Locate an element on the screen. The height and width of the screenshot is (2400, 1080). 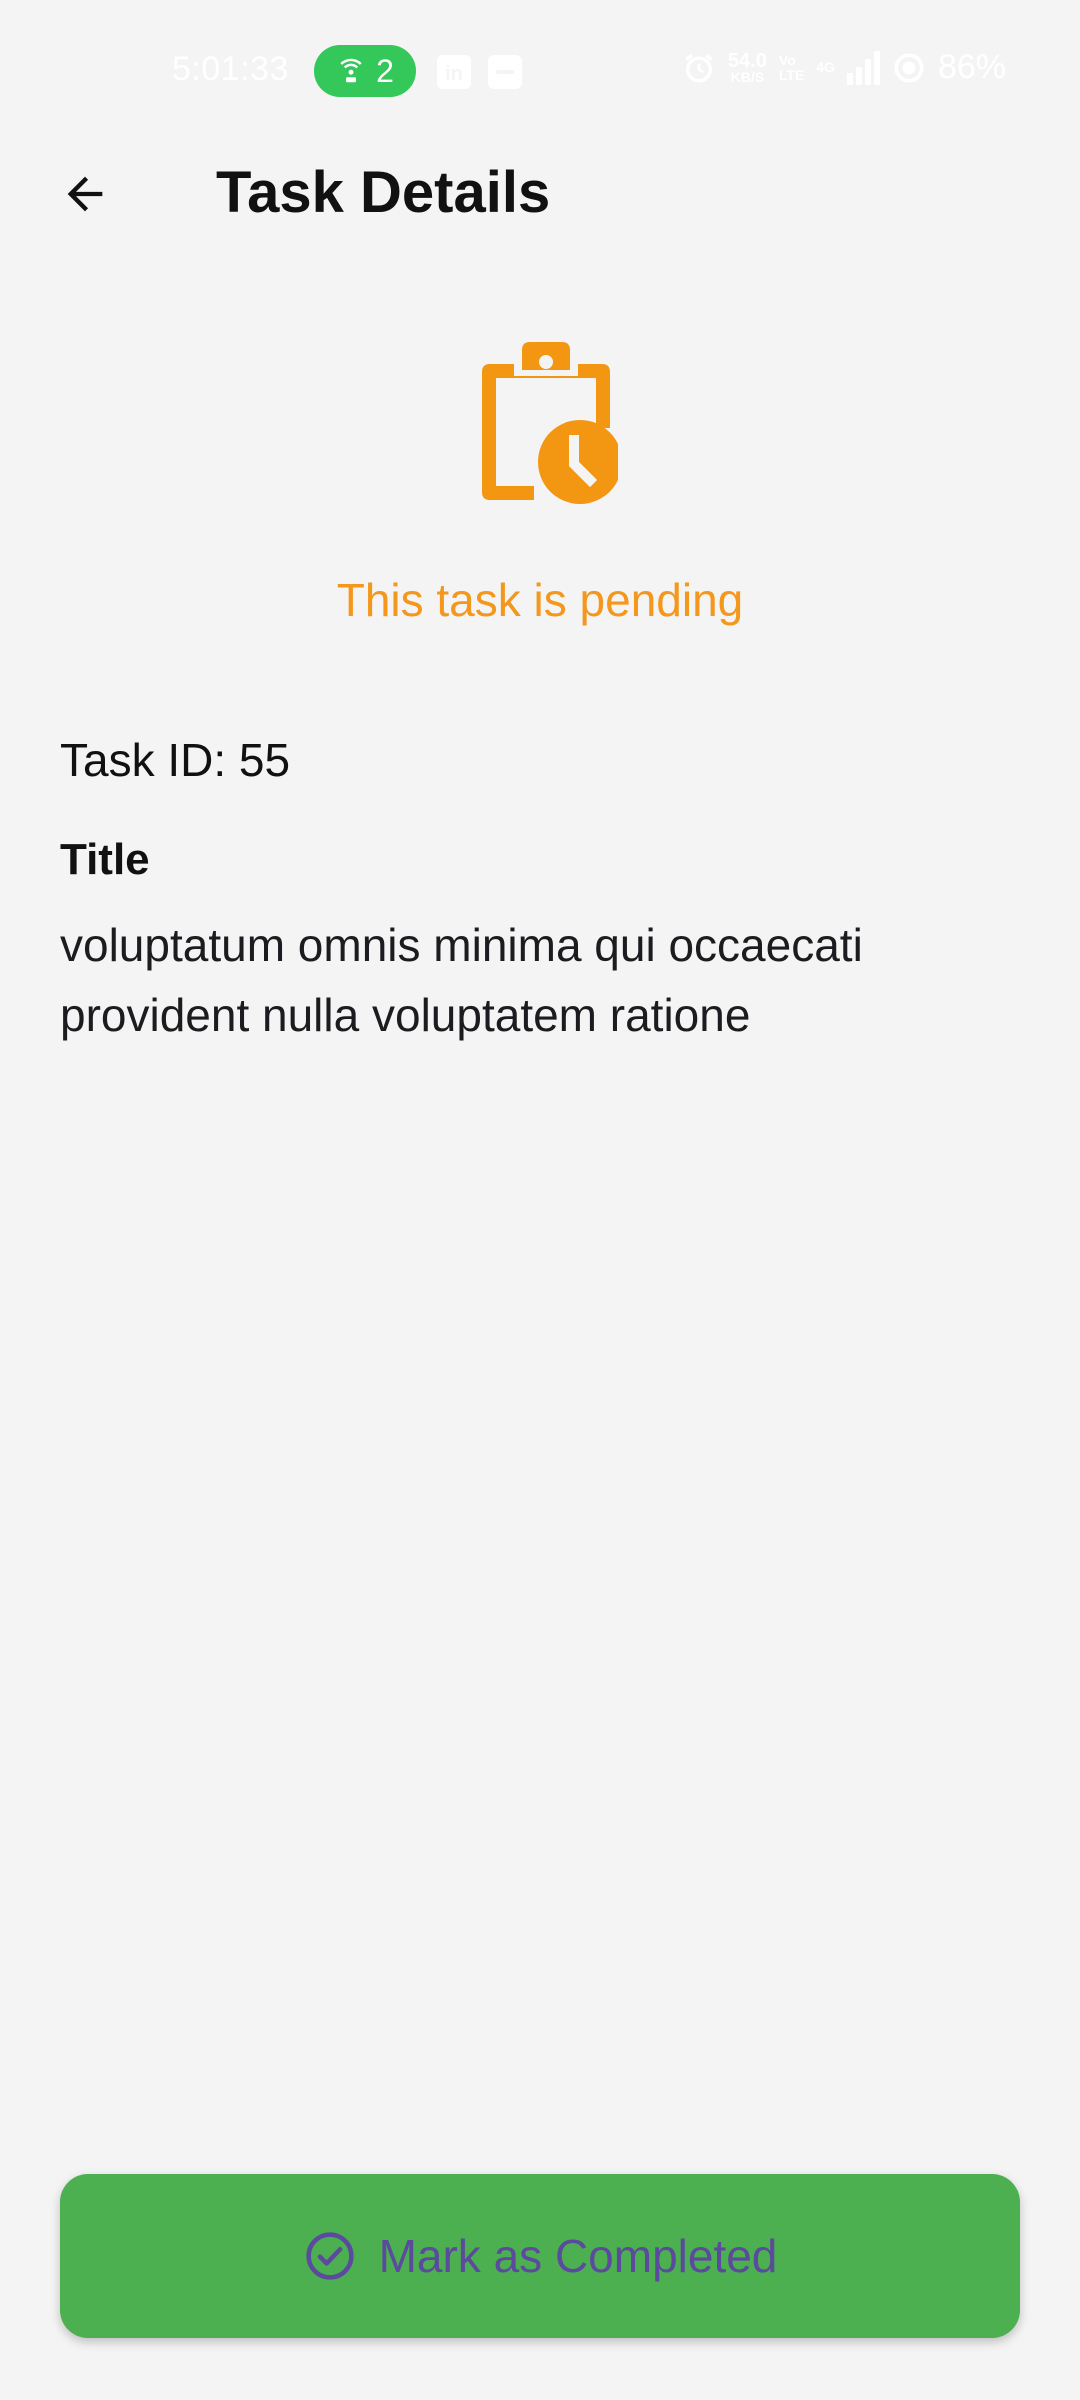
message-icon is located at coordinates (505, 72).